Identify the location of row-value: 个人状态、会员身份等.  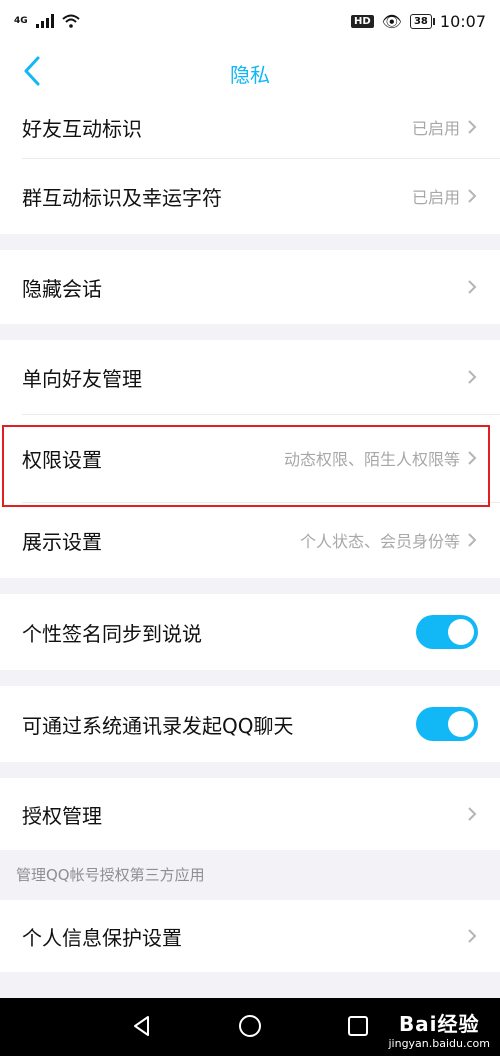
(379, 541).